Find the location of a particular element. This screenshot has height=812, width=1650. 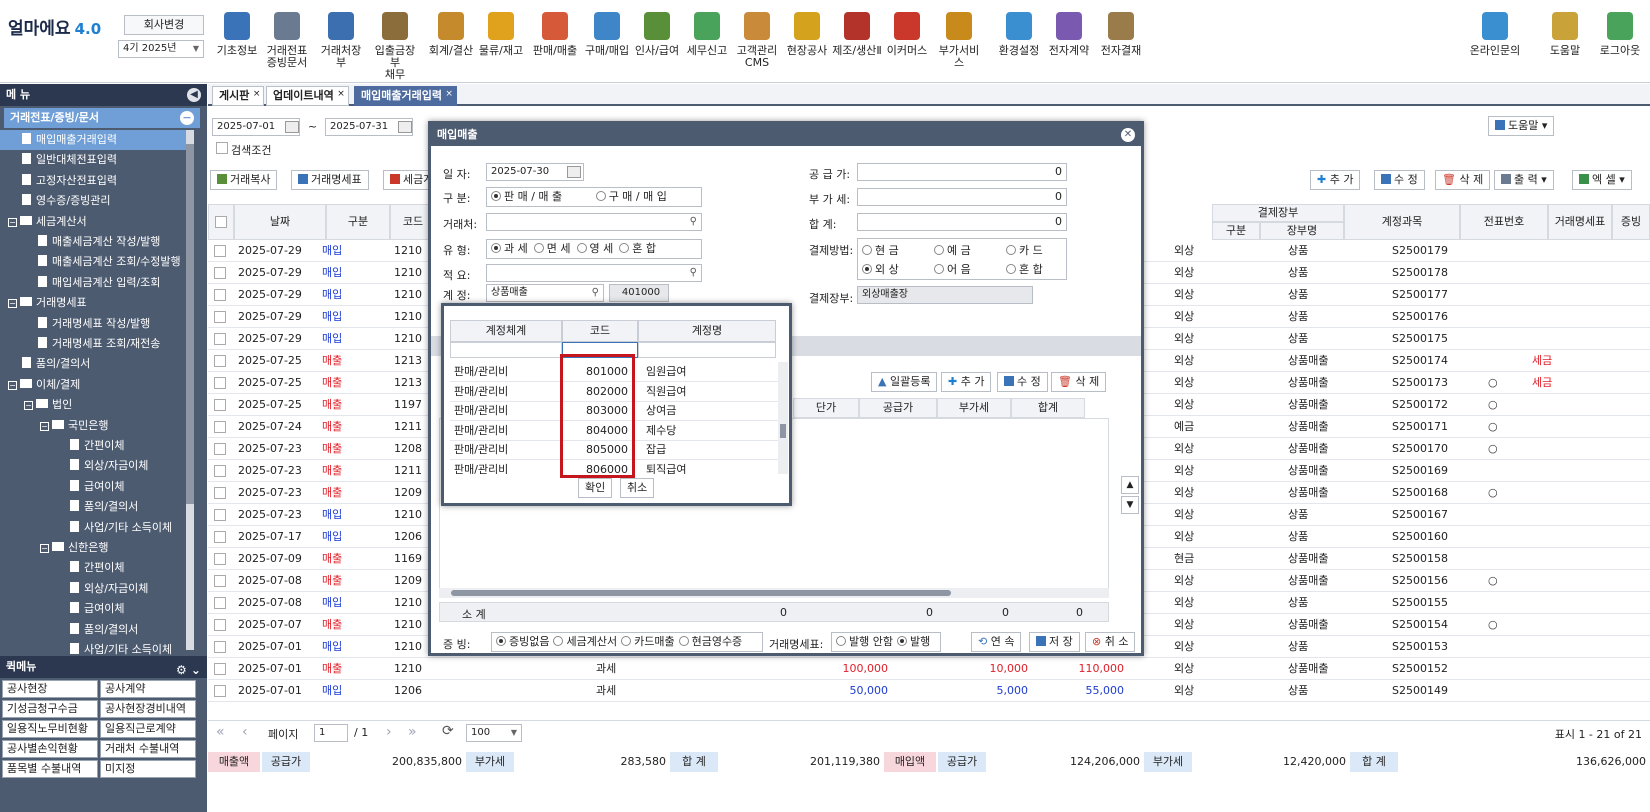

change-company-button: 회사변경 is located at coordinates (164, 25).